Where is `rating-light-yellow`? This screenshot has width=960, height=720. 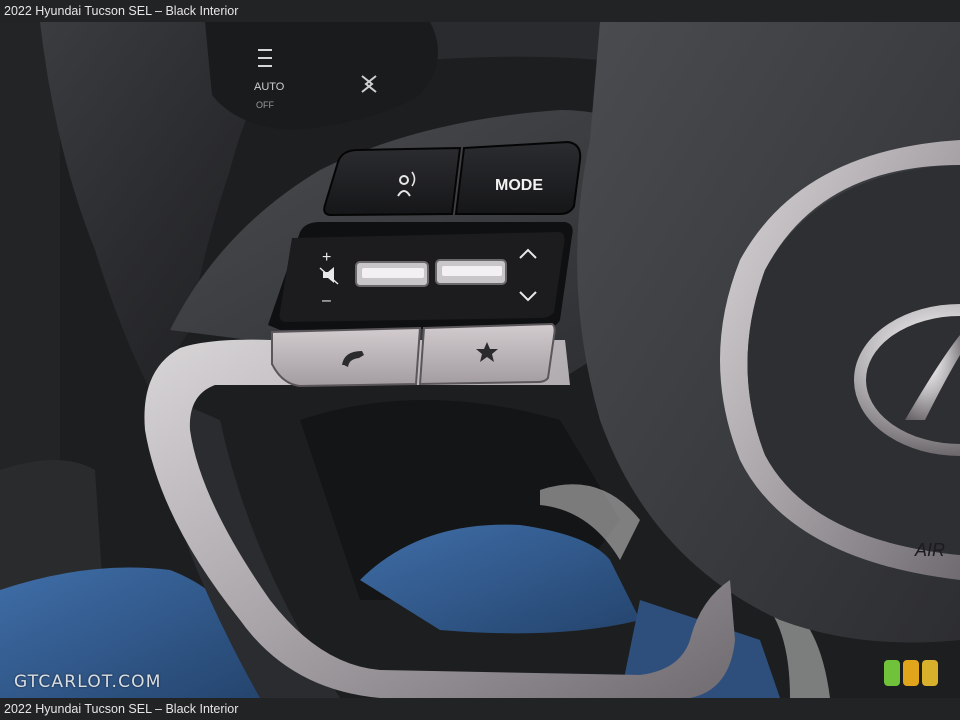 rating-light-yellow is located at coordinates (930, 673).